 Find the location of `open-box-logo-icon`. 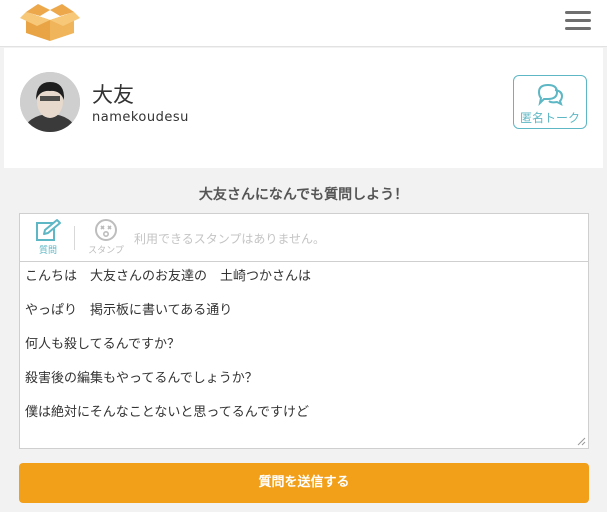

open-box-logo-icon is located at coordinates (50, 21).